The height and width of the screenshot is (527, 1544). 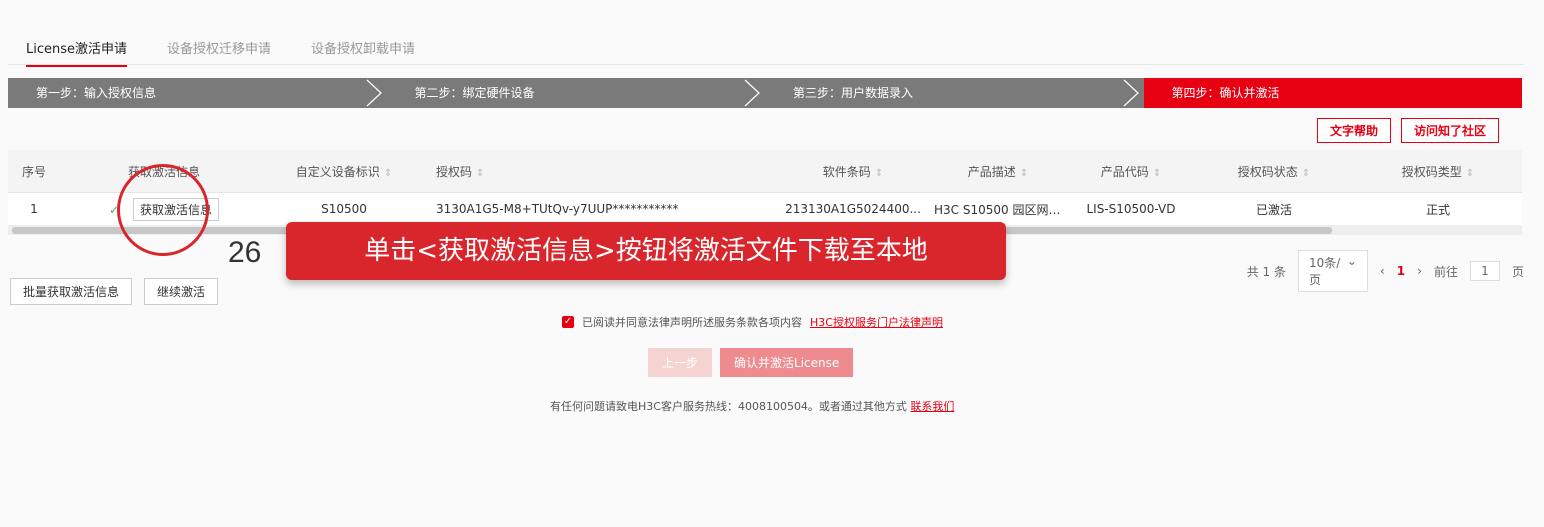 I want to click on page-suffix: 页, so click(x=1517, y=271).